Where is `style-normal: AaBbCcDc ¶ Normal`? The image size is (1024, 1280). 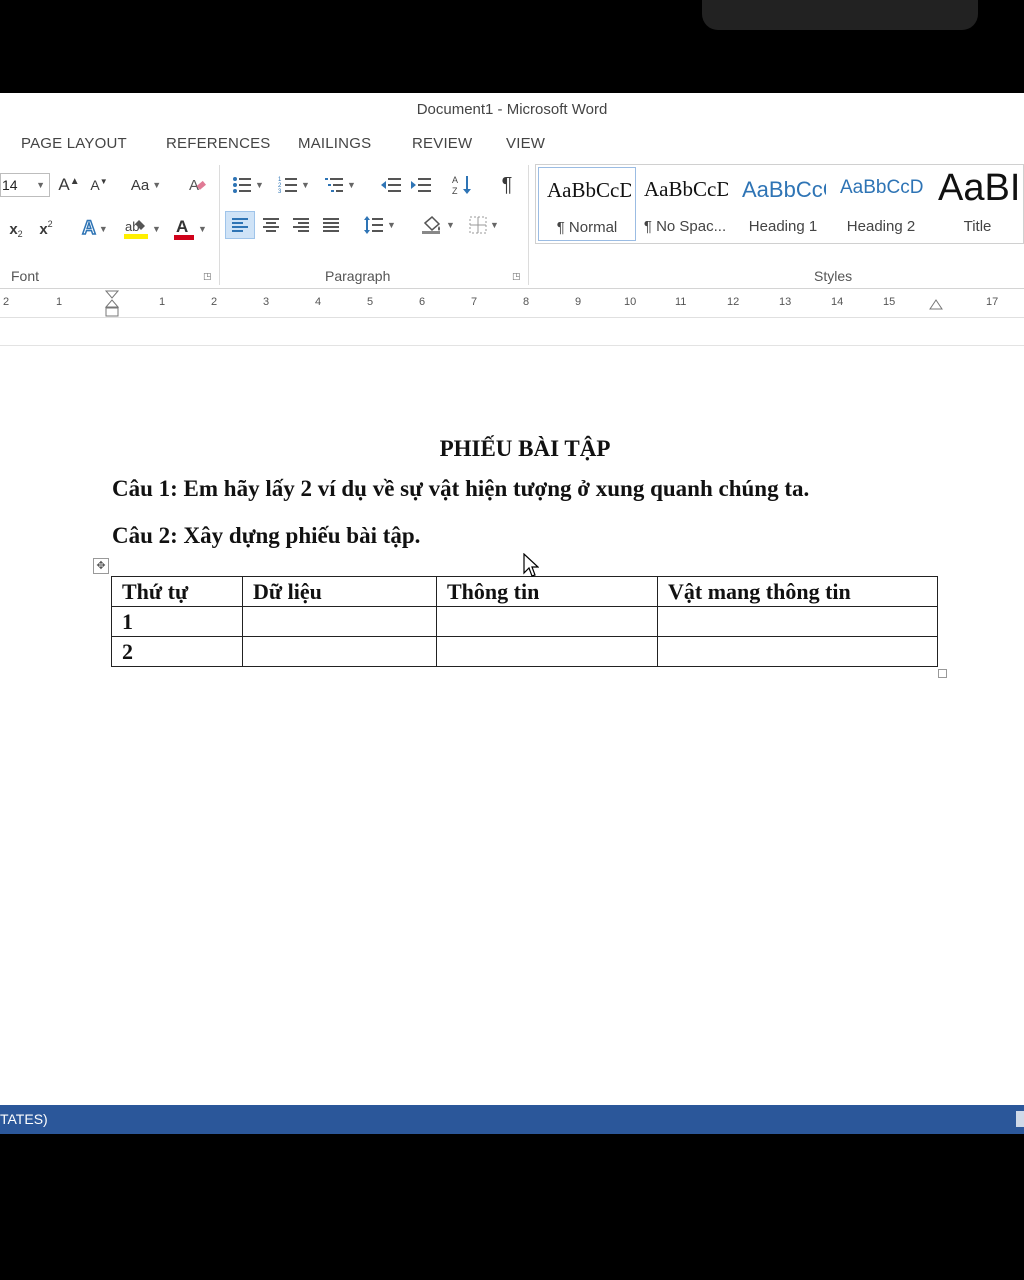 style-normal: AaBbCcDc ¶ Normal is located at coordinates (587, 204).